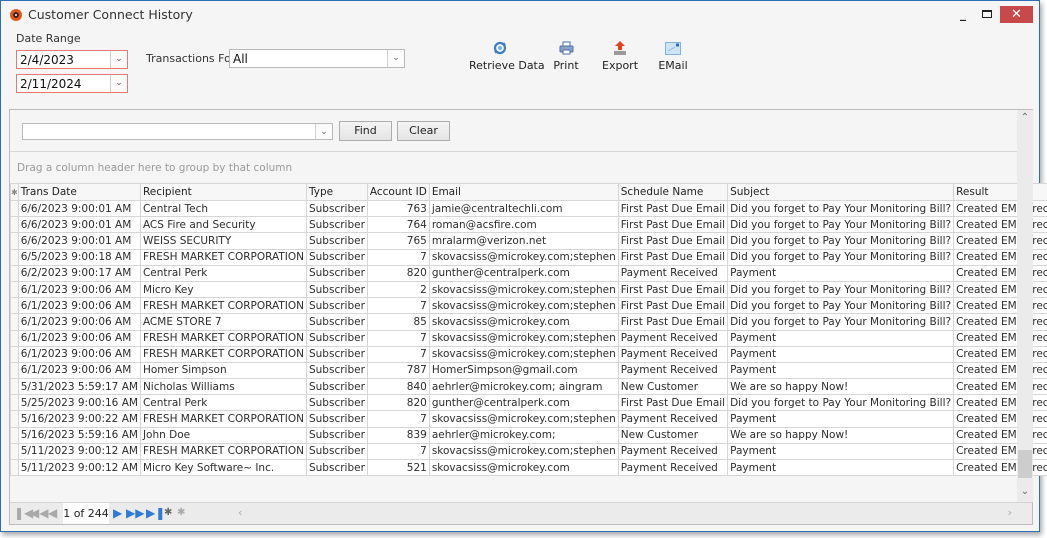 This screenshot has width=1047, height=538. What do you see at coordinates (523, 322) in the screenshot?
I see `cell-email: skovacsiss@microkey.com` at bounding box center [523, 322].